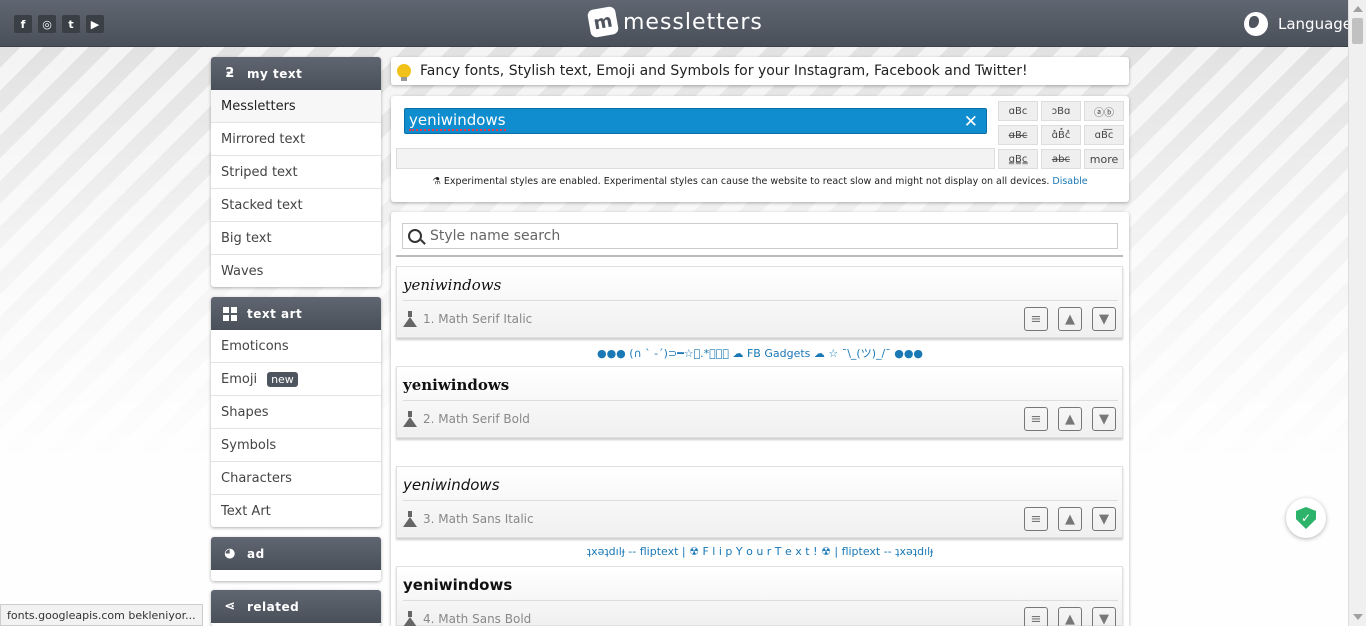 This screenshot has width=1366, height=626. I want to click on letter-z-icon: ƻ, so click(230, 73).